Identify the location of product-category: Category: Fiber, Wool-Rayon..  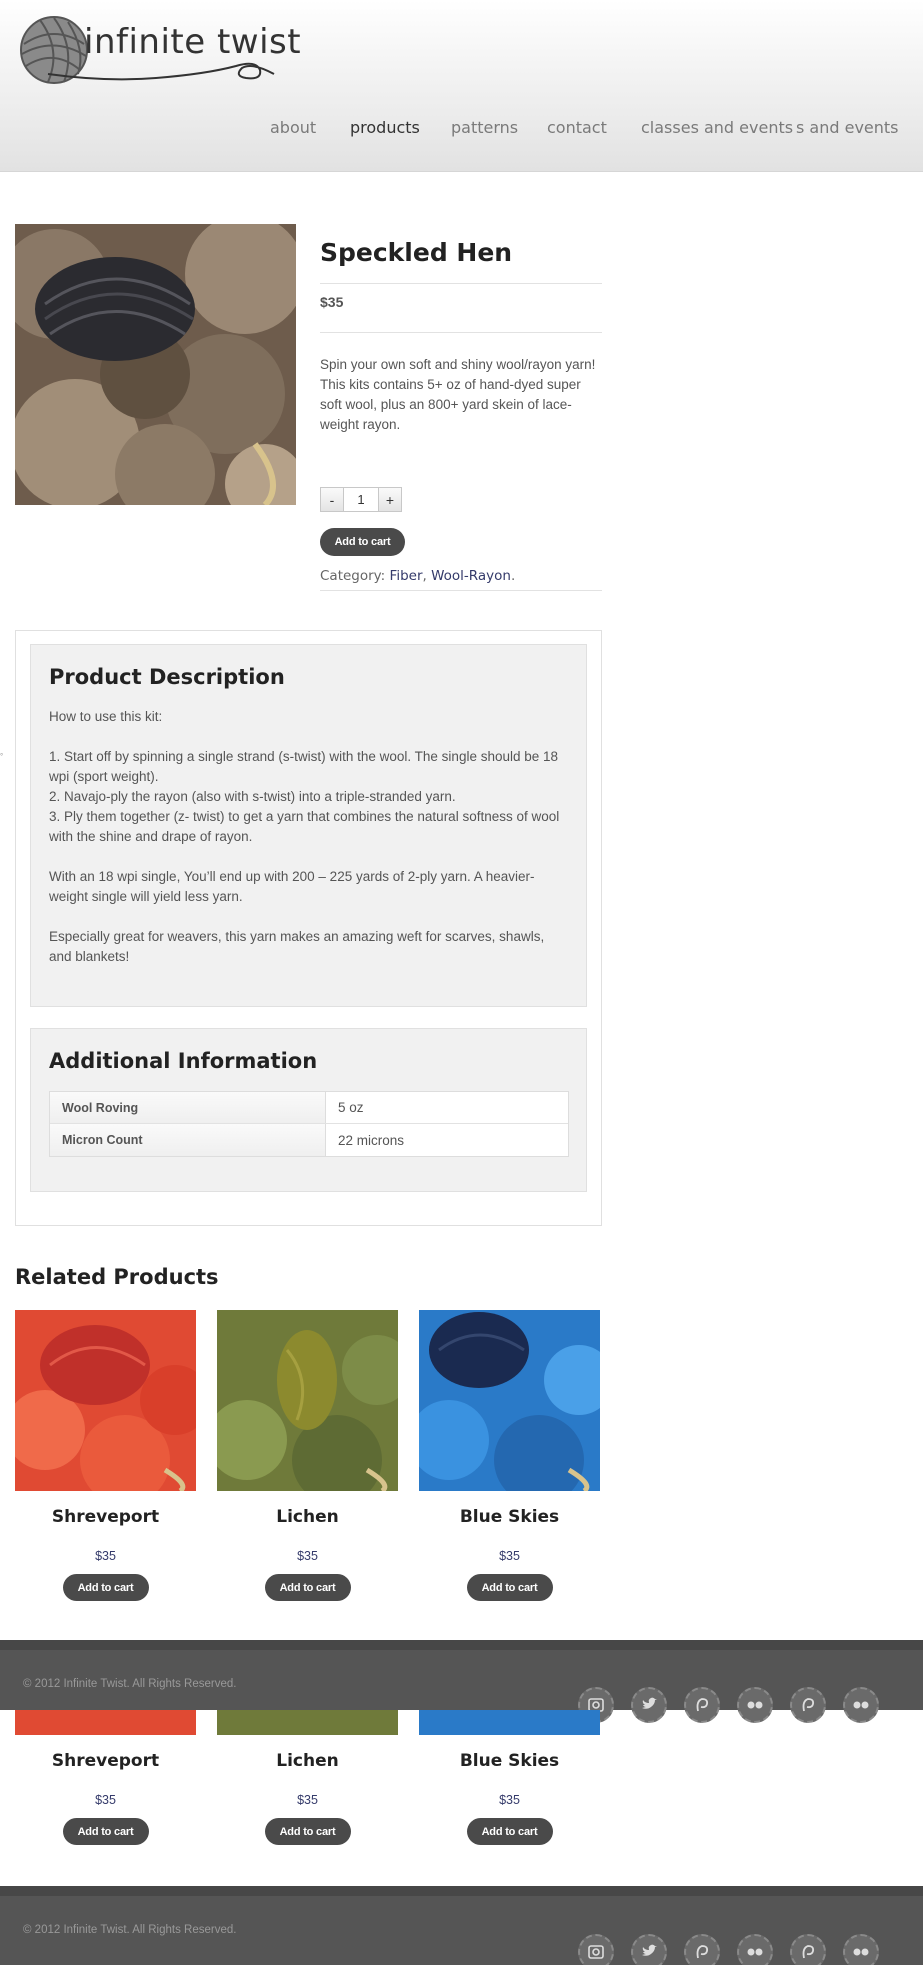
(461, 579).